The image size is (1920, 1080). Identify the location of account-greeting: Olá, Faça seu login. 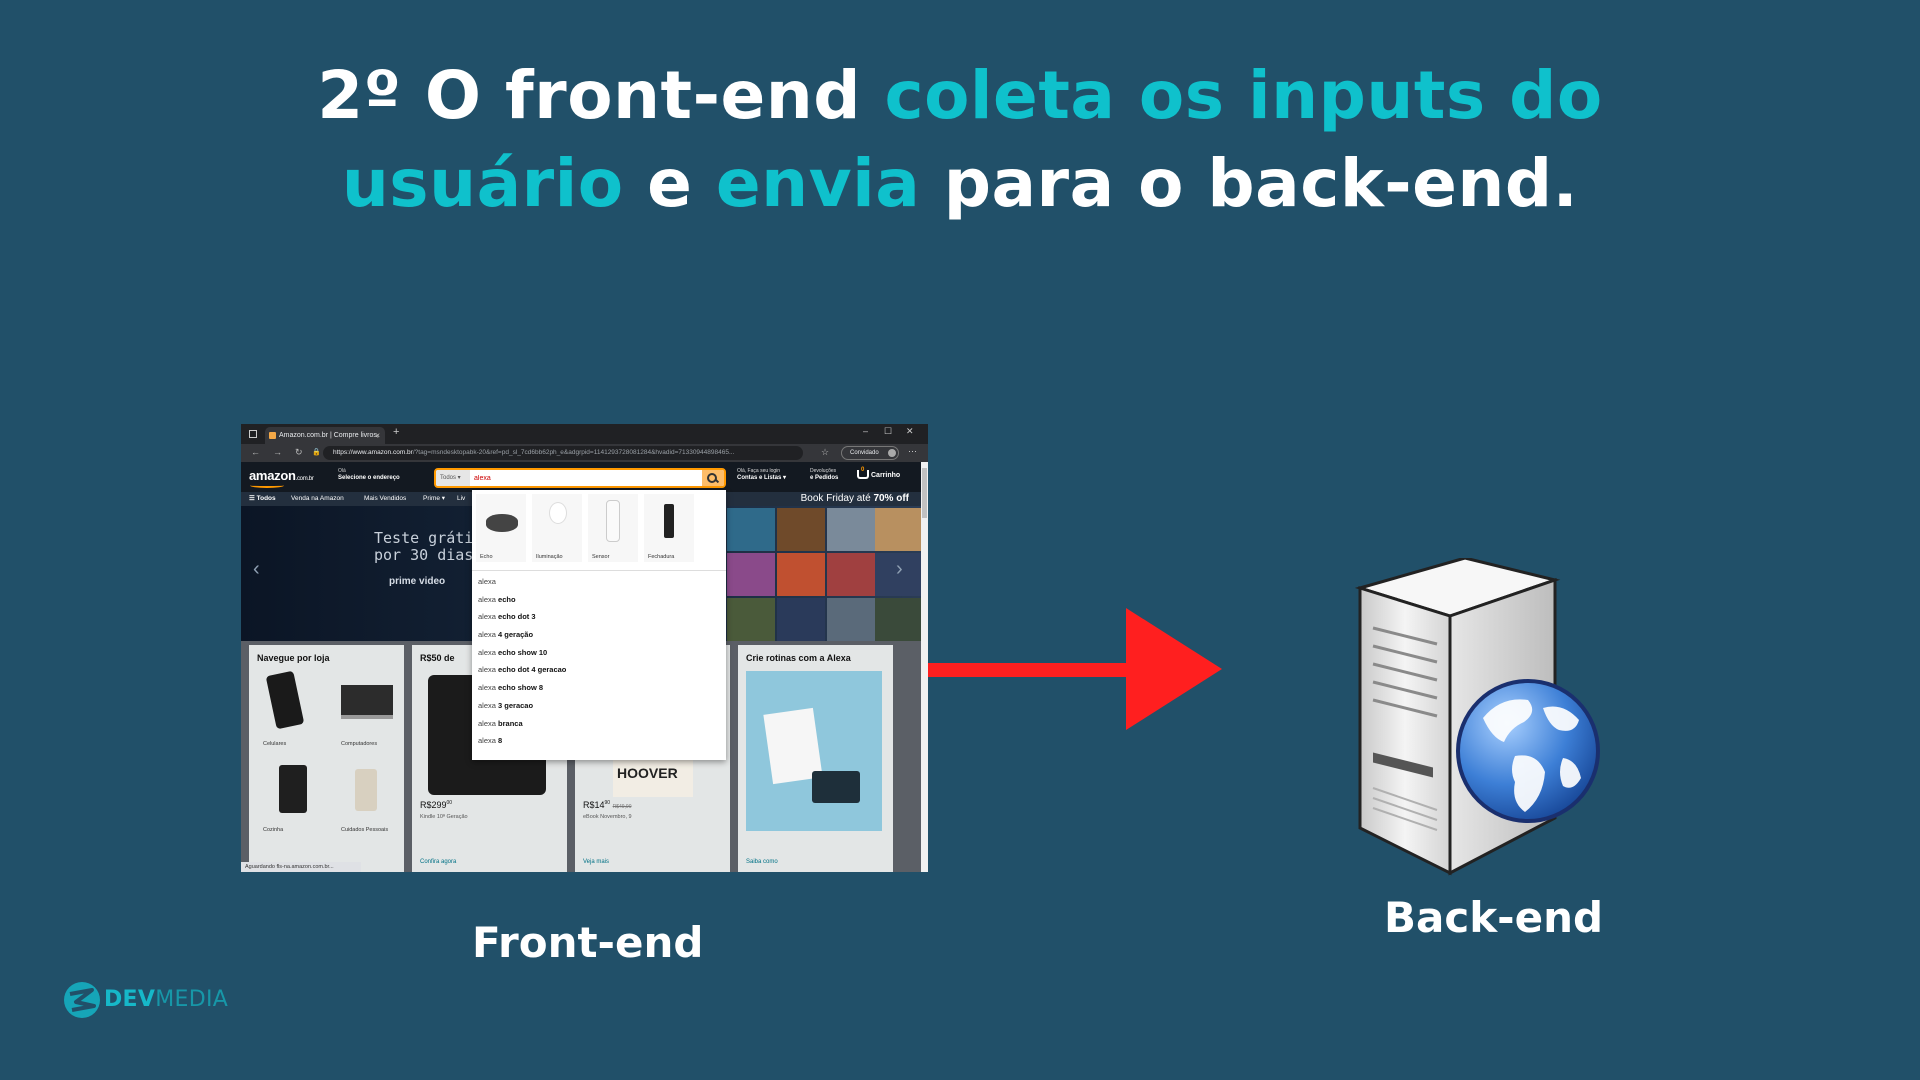
(759, 471).